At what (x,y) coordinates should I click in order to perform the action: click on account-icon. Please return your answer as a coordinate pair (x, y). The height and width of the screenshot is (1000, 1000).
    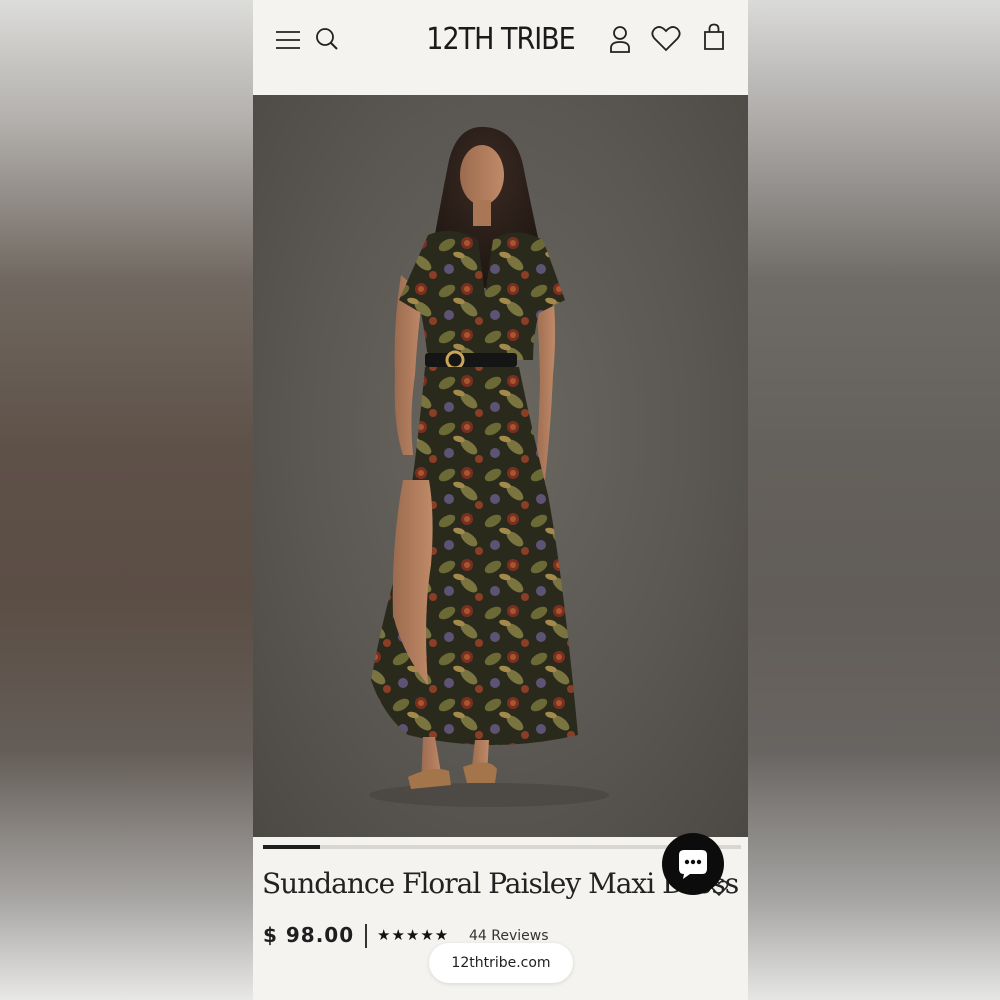
    Looking at the image, I should click on (620, 39).